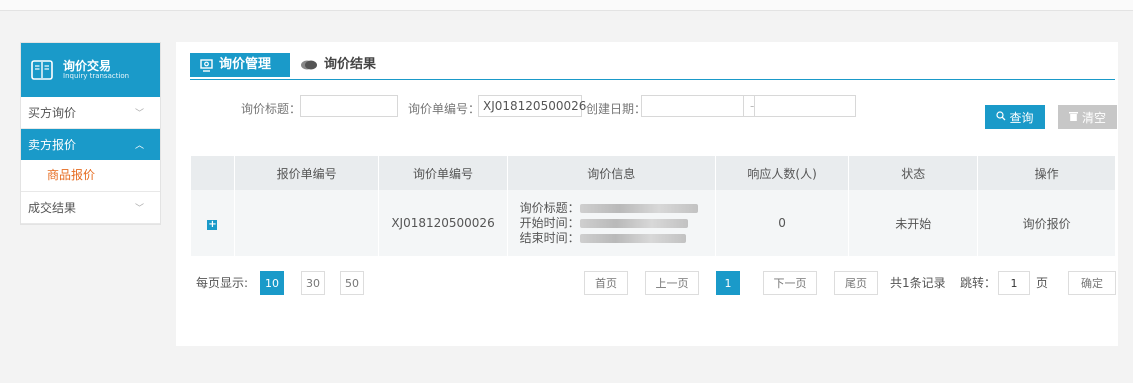 The image size is (1133, 383). Describe the element at coordinates (652, 66) in the screenshot. I see `tab-bar: 询价管理 询价结果` at that location.